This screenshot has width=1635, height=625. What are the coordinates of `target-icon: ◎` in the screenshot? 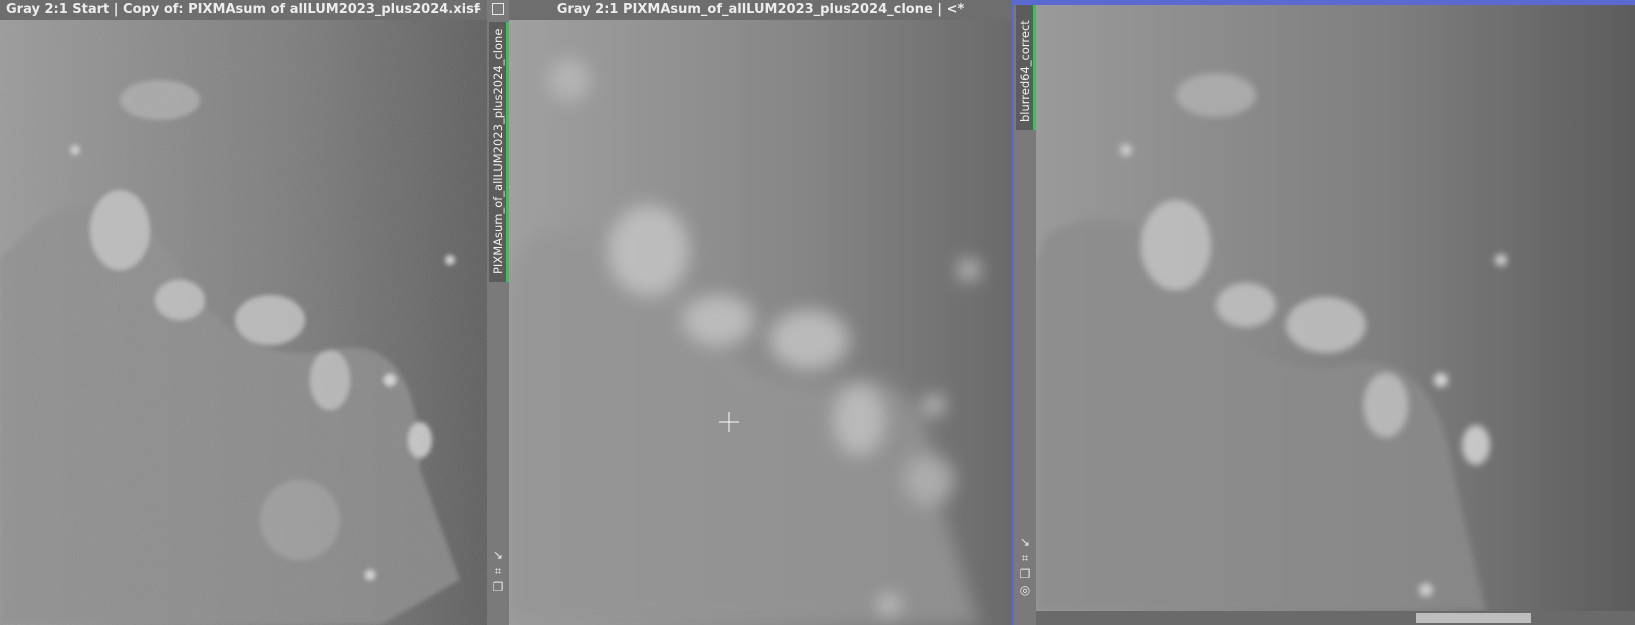 It's located at (1025, 590).